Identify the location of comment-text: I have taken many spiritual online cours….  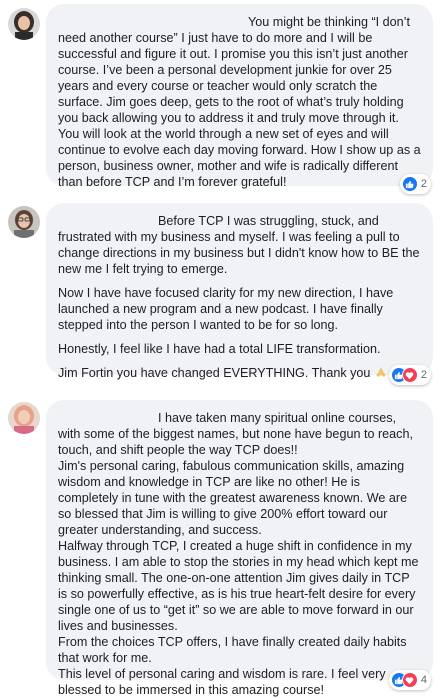
(235, 434).